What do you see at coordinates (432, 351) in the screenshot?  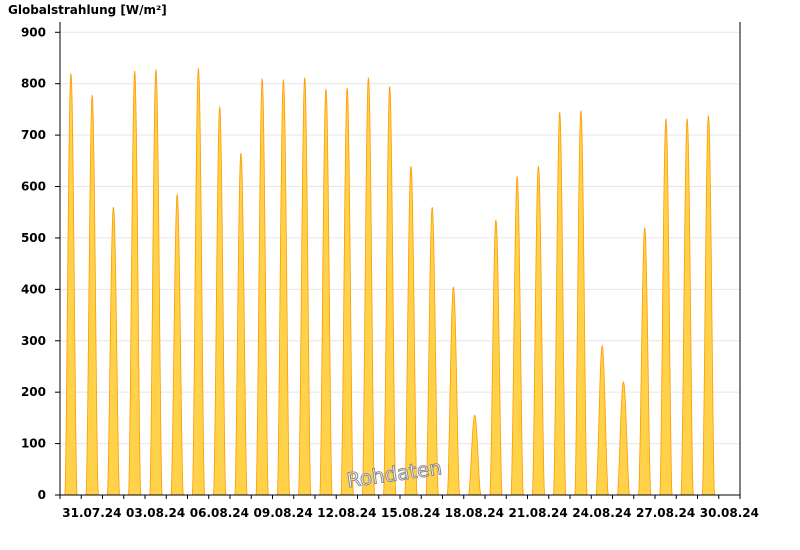 I see `day-area-16.08.24` at bounding box center [432, 351].